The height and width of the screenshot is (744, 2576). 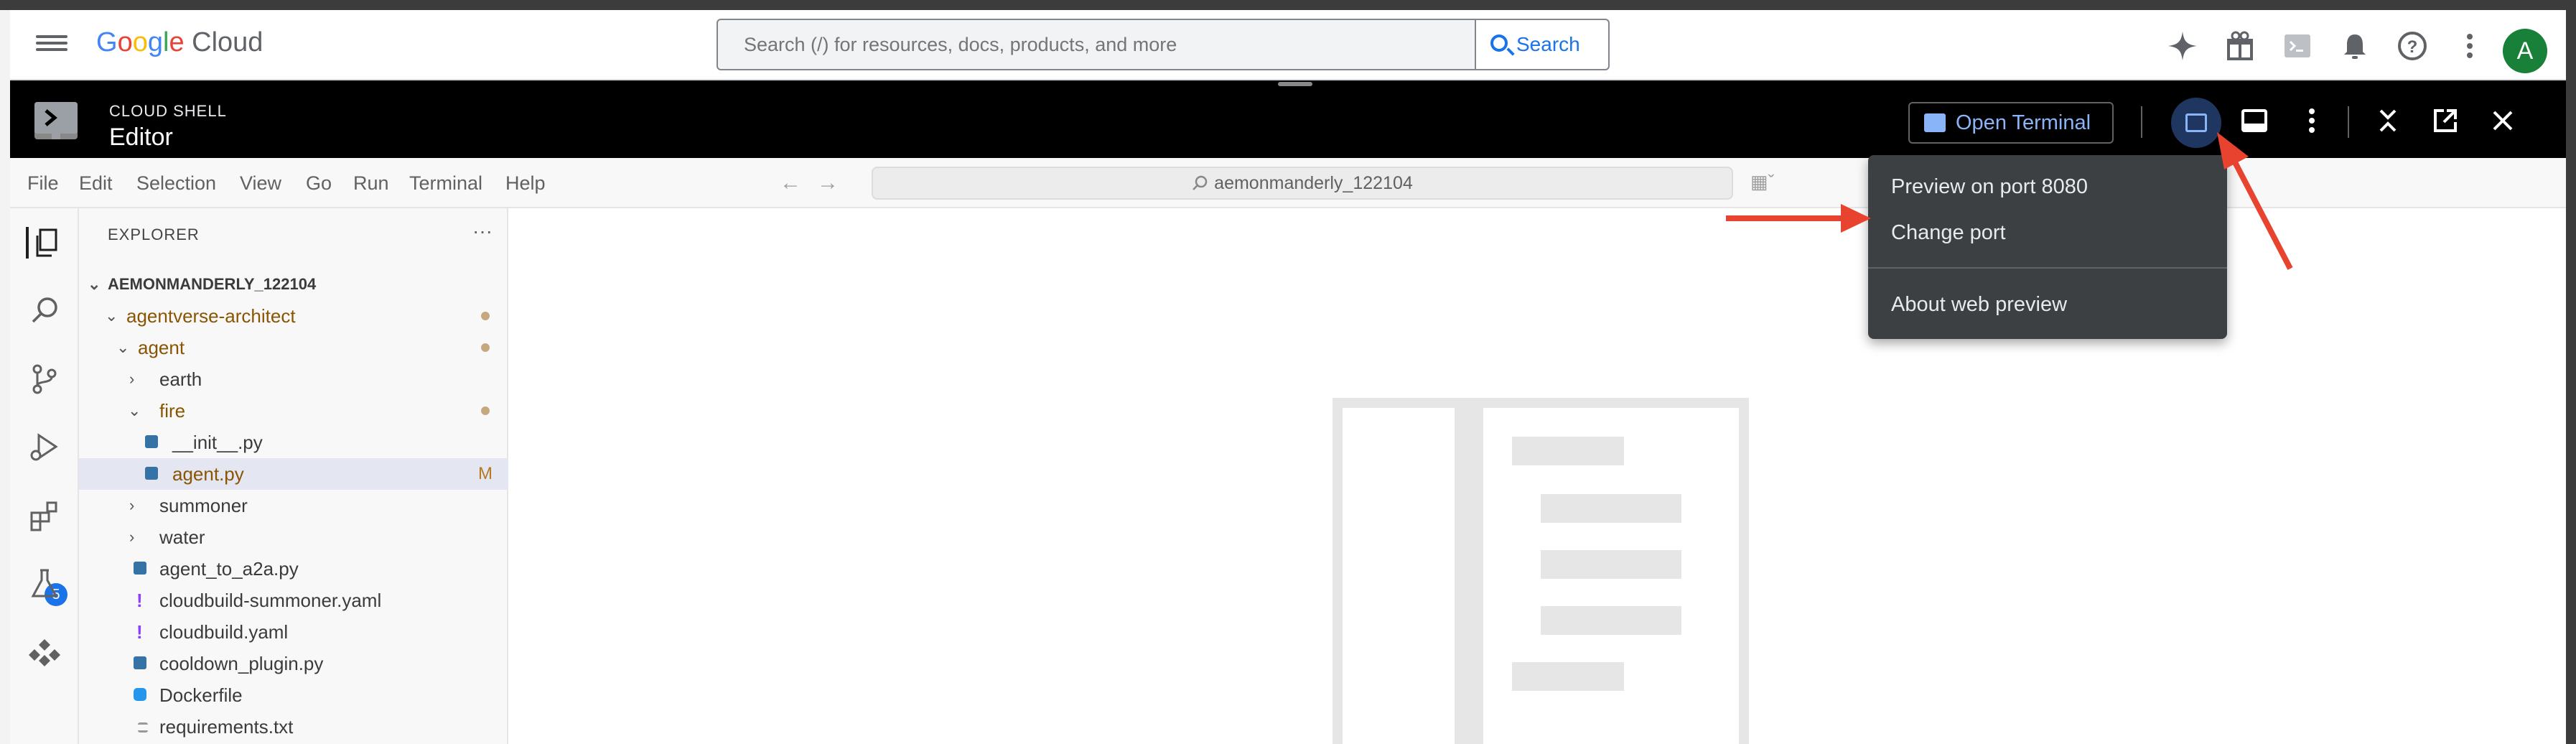 I want to click on folder-mcp-servers: › mcp-servers, so click(x=293, y=742).